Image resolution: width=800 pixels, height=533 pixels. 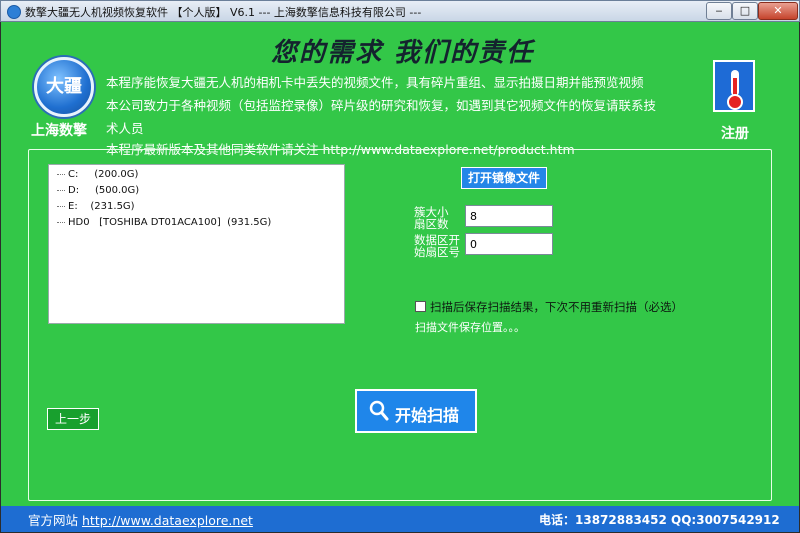 What do you see at coordinates (427, 415) in the screenshot?
I see `start-scan-label: 开始扫描` at bounding box center [427, 415].